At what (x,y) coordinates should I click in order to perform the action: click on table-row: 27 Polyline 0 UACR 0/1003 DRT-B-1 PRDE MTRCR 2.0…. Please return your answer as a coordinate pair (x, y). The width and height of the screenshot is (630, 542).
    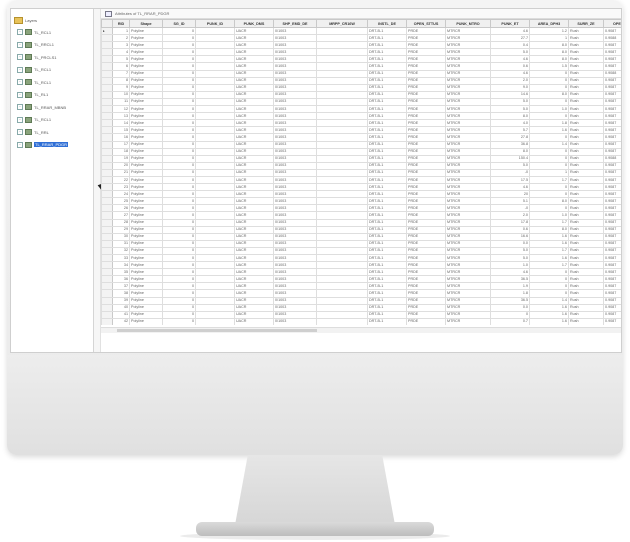
    Looking at the image, I should click on (361, 215).